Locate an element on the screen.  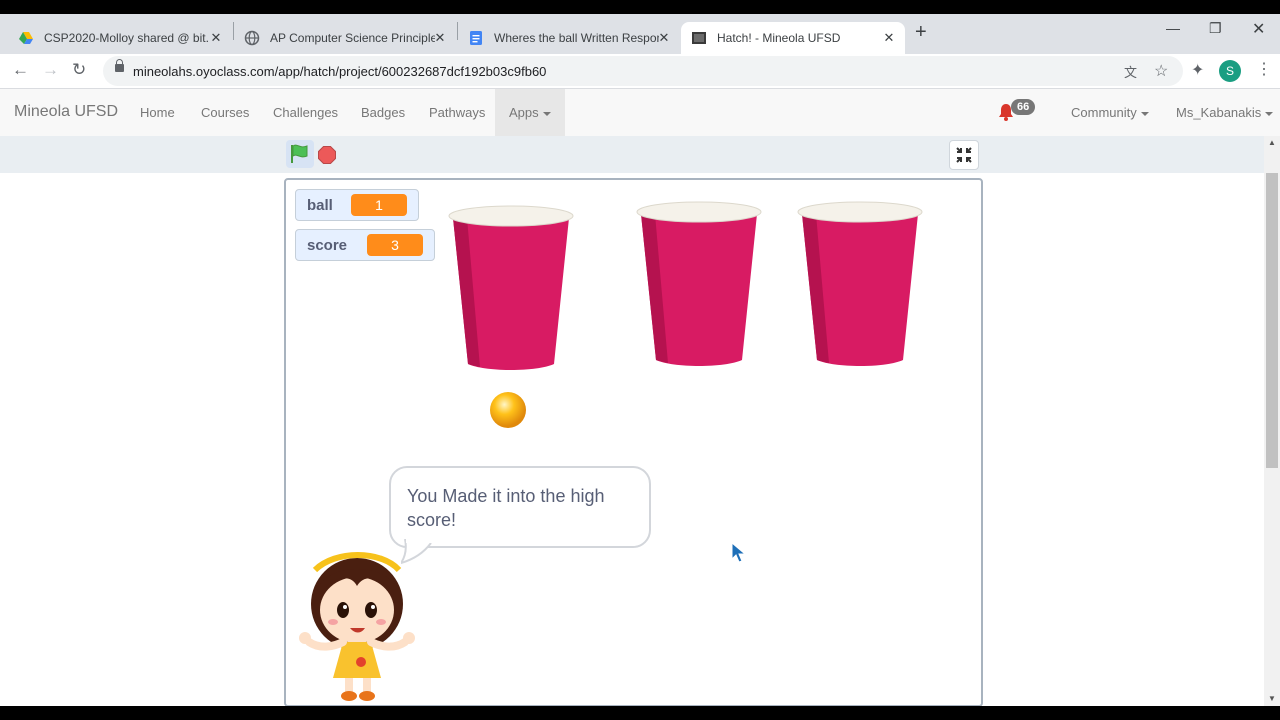
green-flag-button is located at coordinates (300, 154).